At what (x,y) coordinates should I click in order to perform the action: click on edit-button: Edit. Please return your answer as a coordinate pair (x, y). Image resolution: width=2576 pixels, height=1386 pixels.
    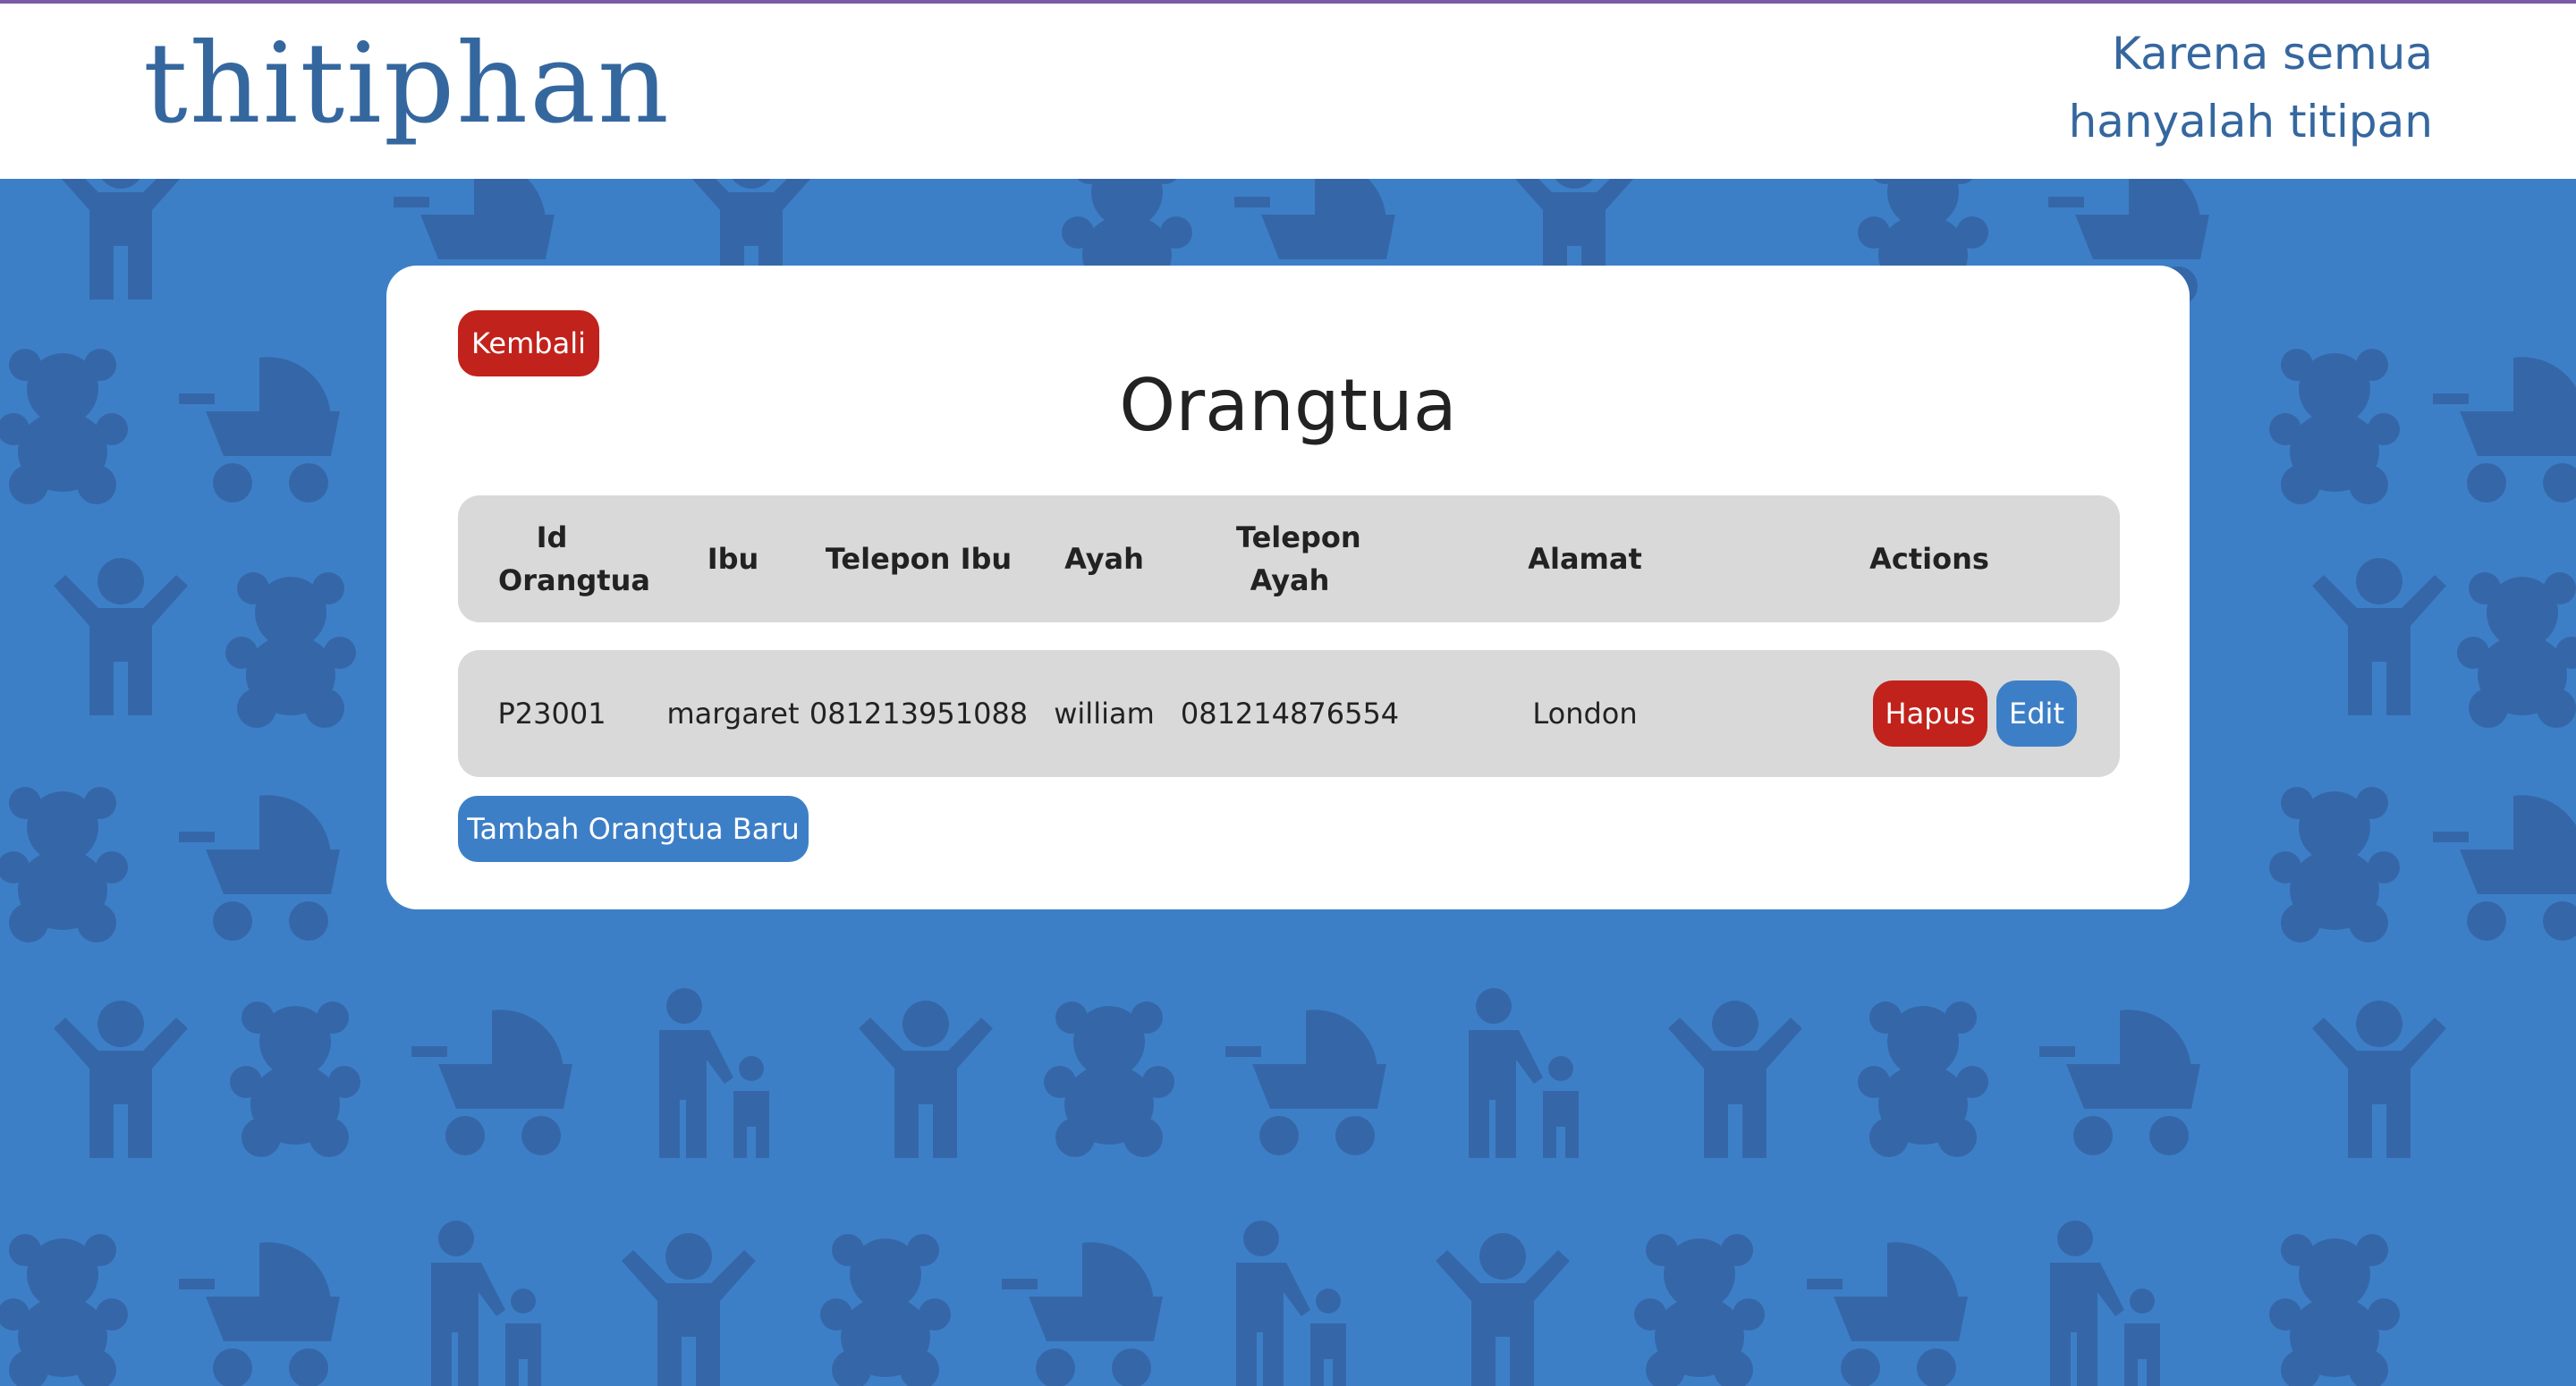
    Looking at the image, I should click on (2036, 714).